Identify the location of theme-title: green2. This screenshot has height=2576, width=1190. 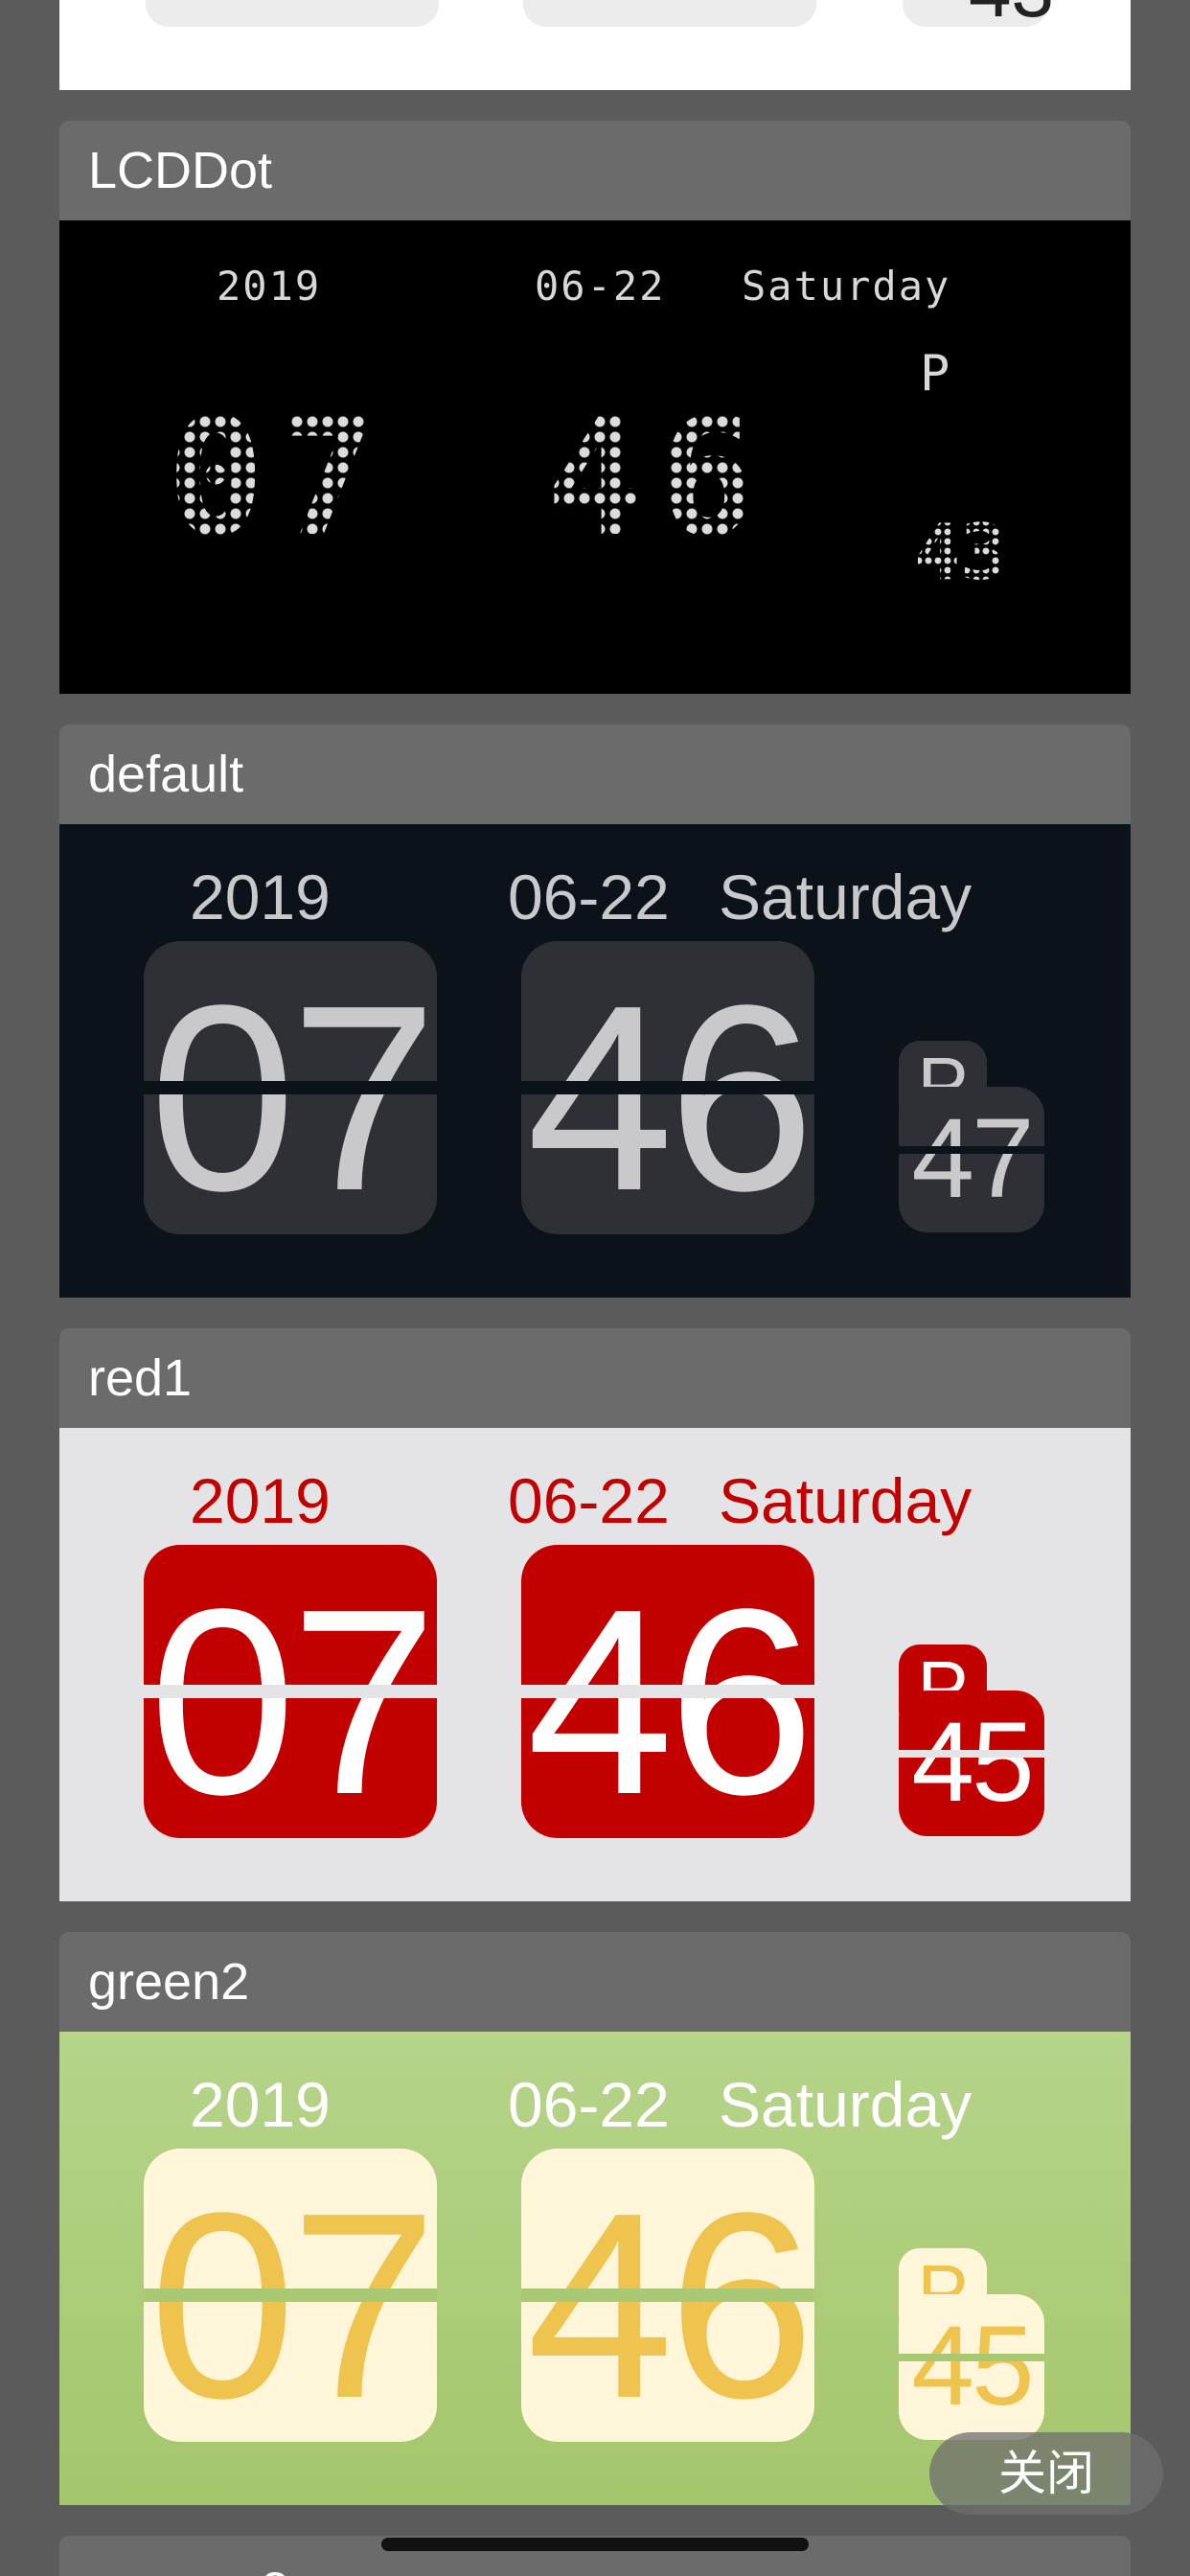
(595, 1982).